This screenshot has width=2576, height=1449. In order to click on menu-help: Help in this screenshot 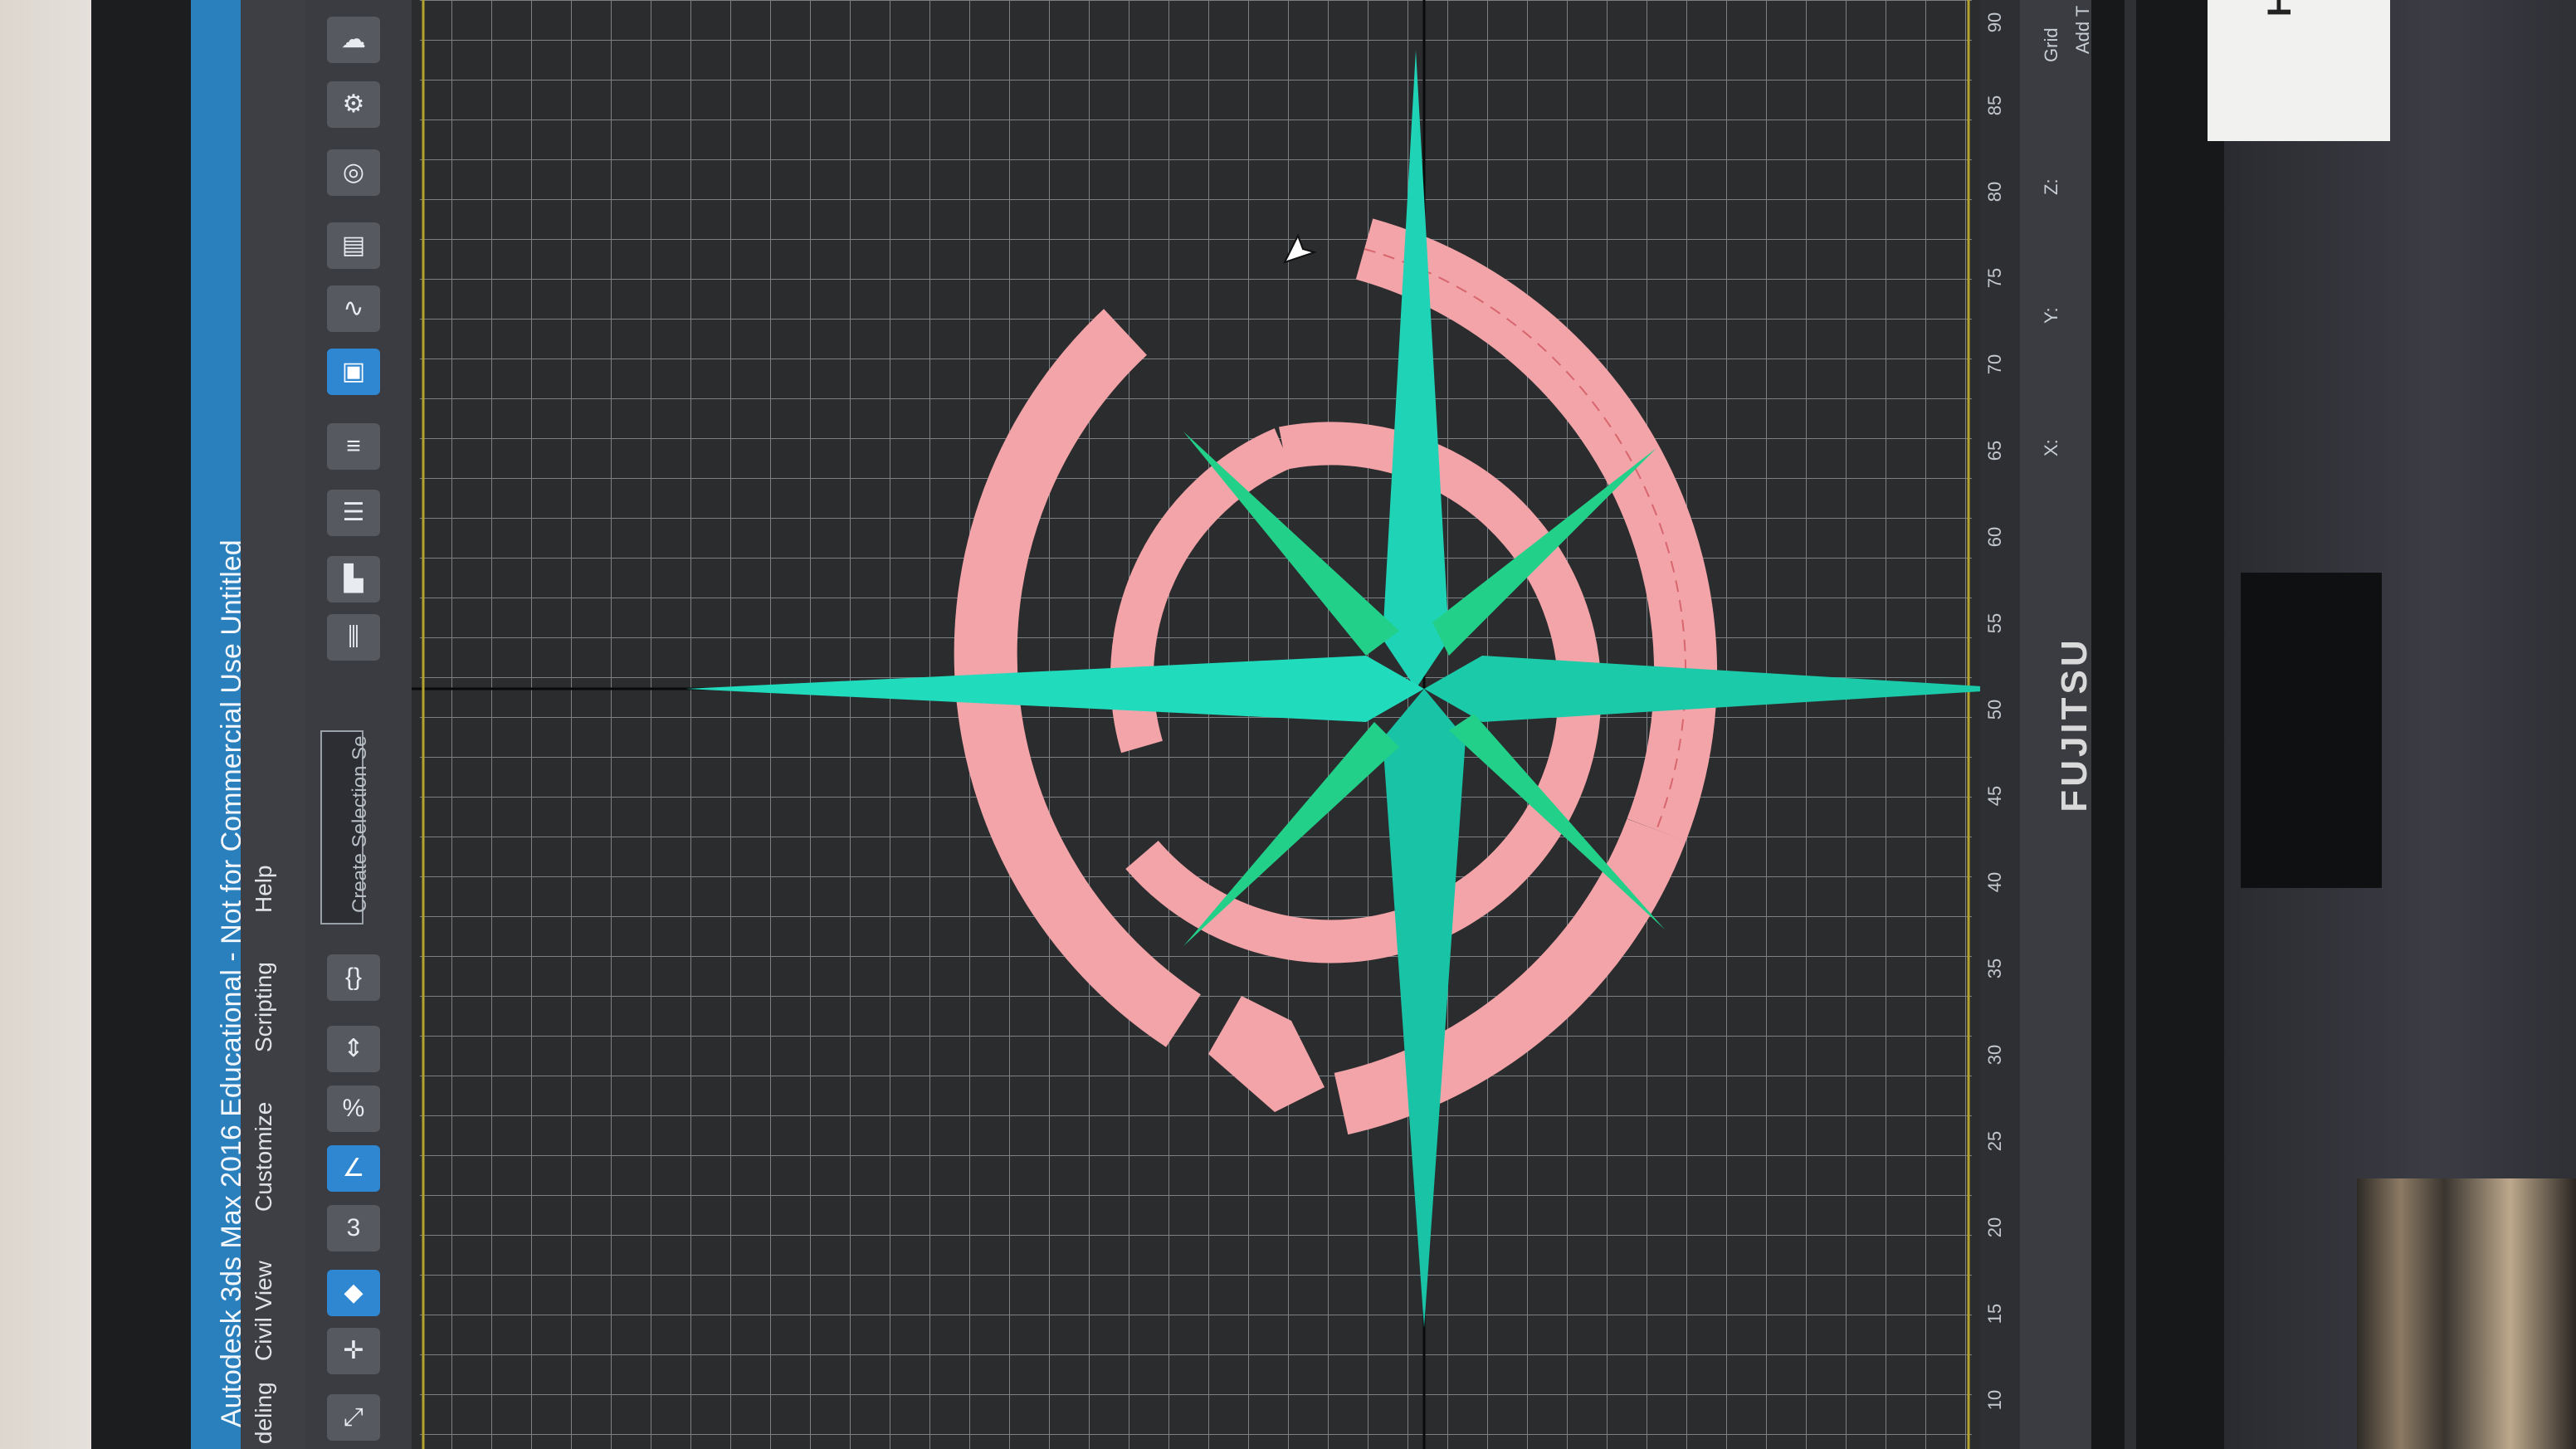, I will do `click(269, 888)`.